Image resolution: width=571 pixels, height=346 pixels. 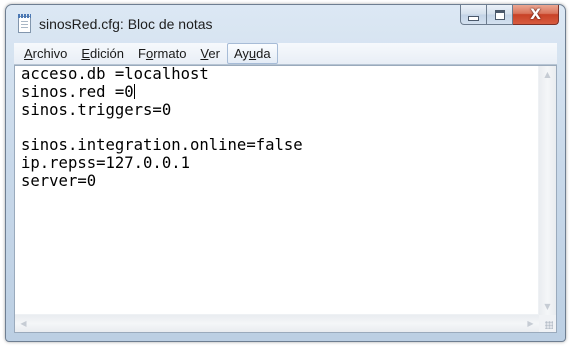 I want to click on maximize-icon, so click(x=499, y=14).